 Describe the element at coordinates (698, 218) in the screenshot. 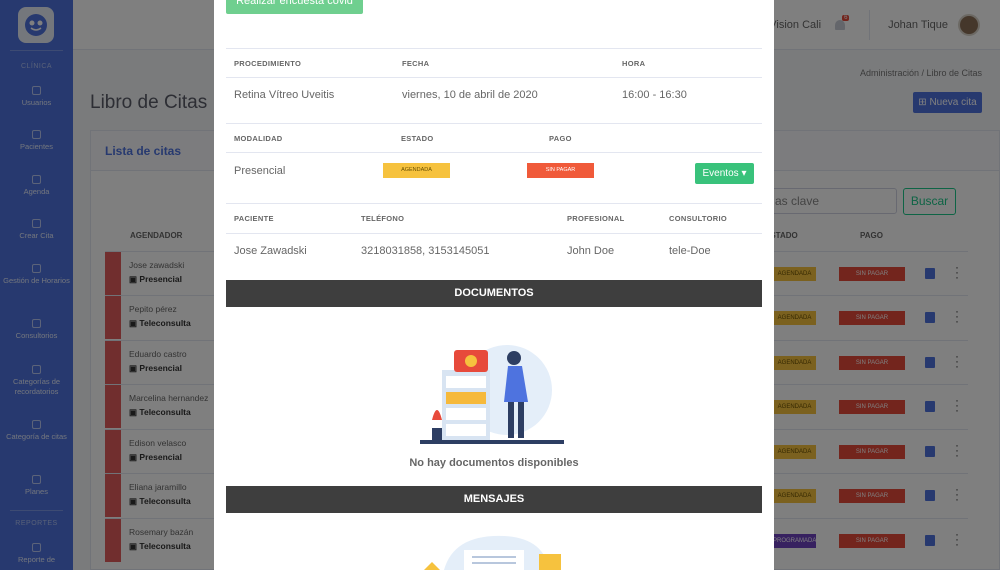

I see `label-consultorio: CONSULTORIO` at that location.